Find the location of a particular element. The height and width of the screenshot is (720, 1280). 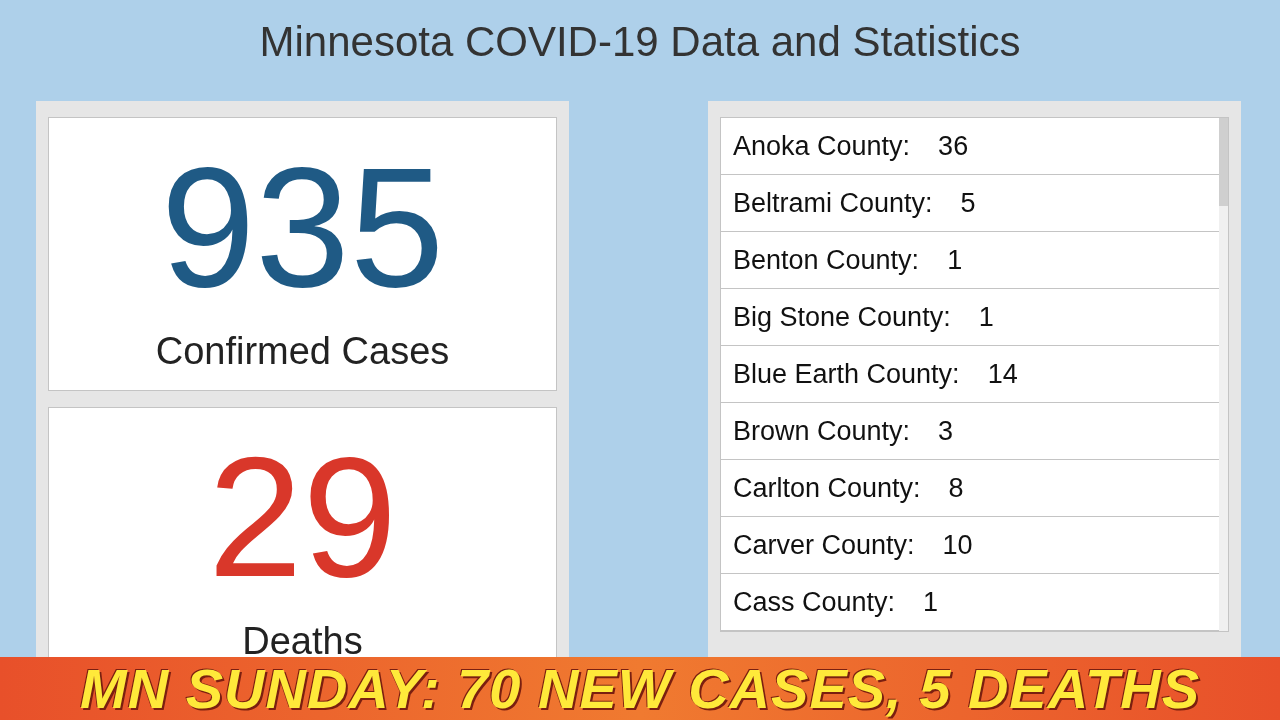

county-name: Blue Earth County: is located at coordinates (846, 374).